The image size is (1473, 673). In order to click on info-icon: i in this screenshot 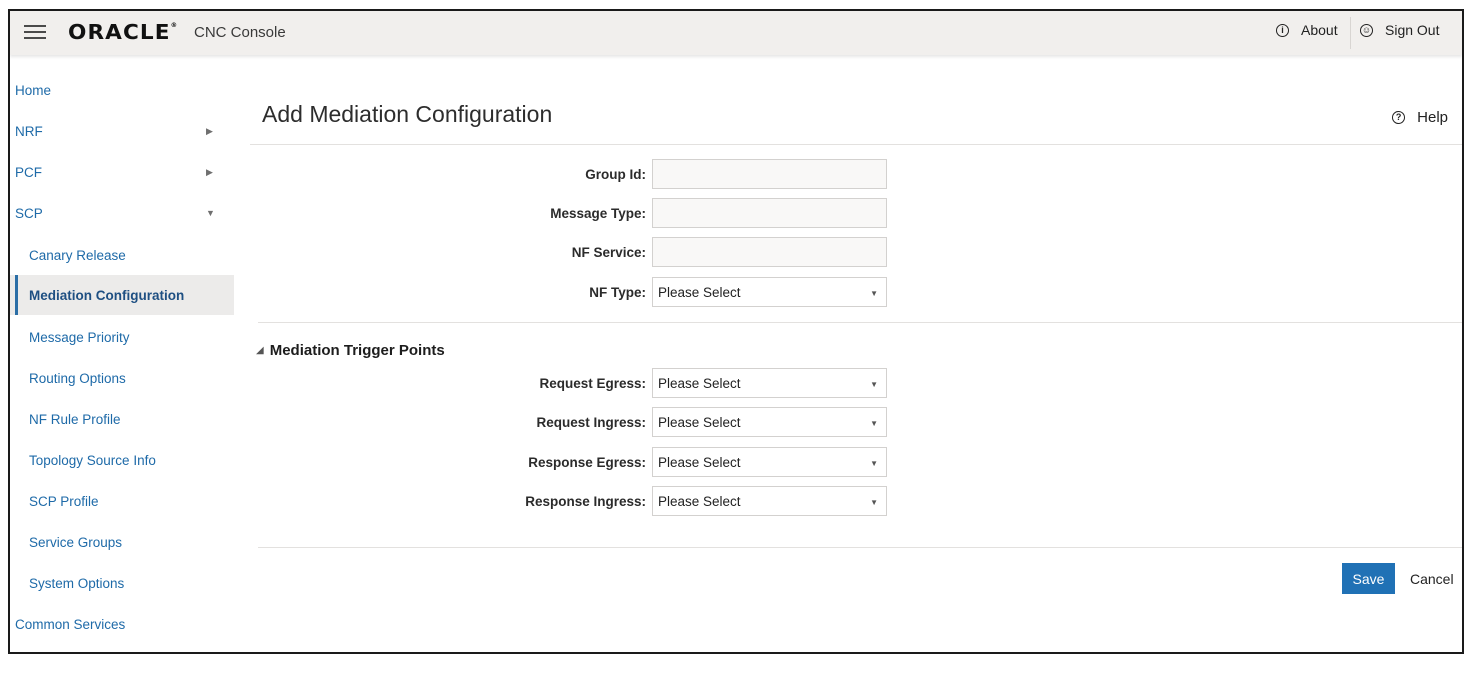, I will do `click(1282, 30)`.